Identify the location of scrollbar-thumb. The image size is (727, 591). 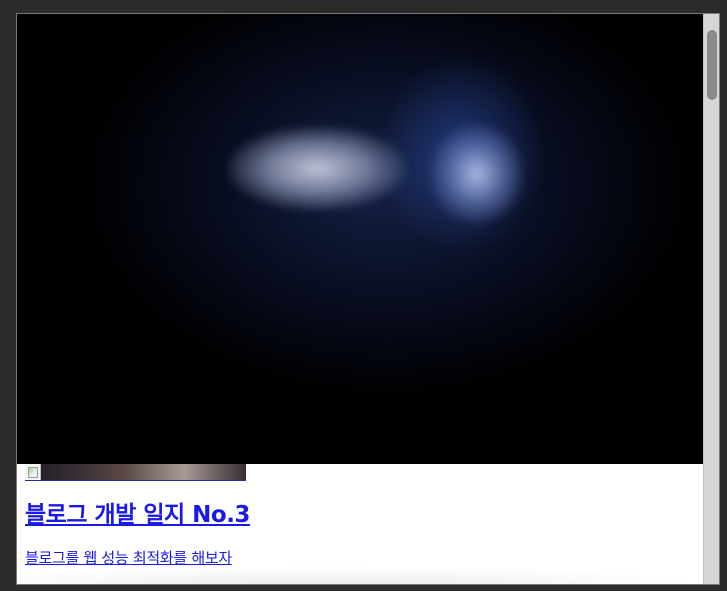
(712, 65).